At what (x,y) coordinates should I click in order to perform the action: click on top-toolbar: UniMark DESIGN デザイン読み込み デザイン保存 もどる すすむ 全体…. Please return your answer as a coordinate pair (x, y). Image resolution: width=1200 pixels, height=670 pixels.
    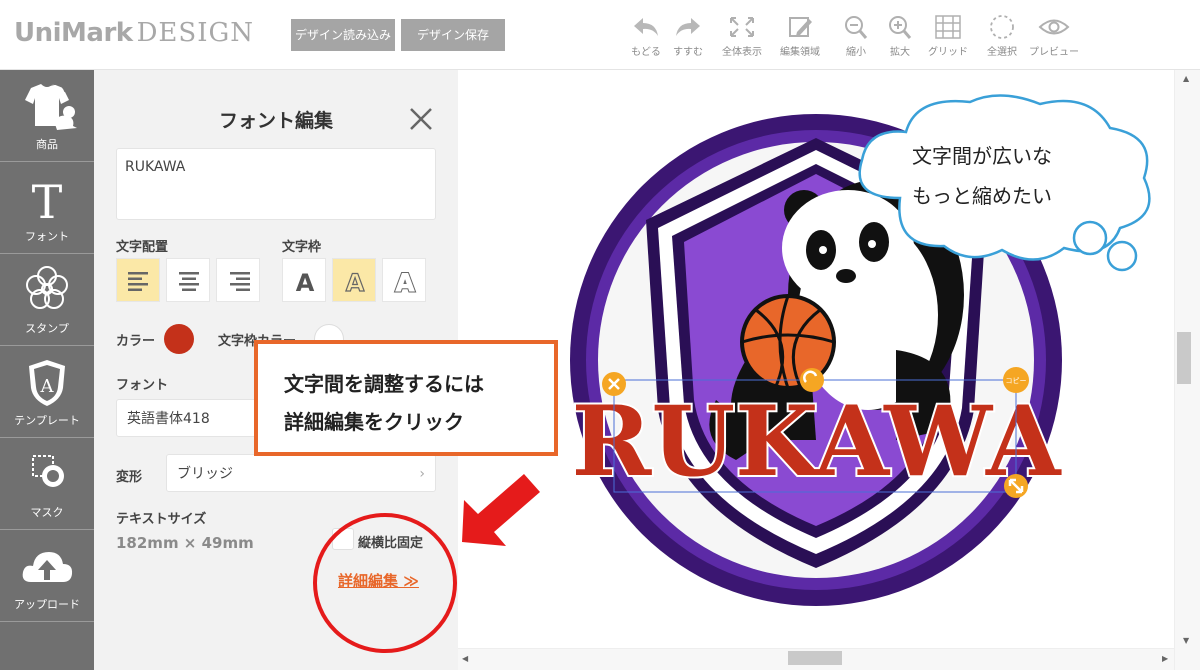
    Looking at the image, I should click on (600, 35).